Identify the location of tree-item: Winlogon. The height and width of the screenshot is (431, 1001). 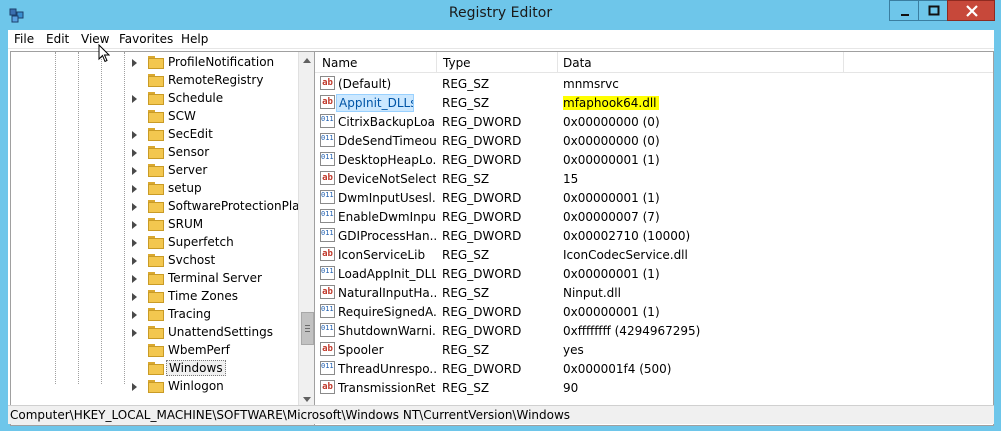
(154, 387).